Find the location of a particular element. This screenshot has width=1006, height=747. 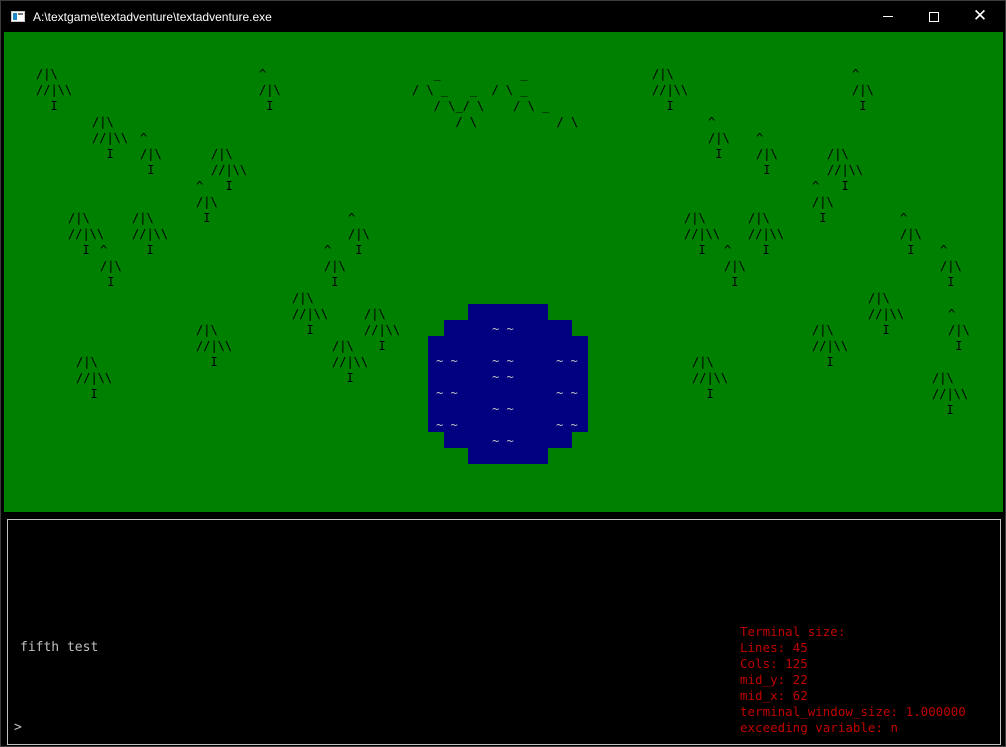

debug-line: Lines: 45 is located at coordinates (774, 647).